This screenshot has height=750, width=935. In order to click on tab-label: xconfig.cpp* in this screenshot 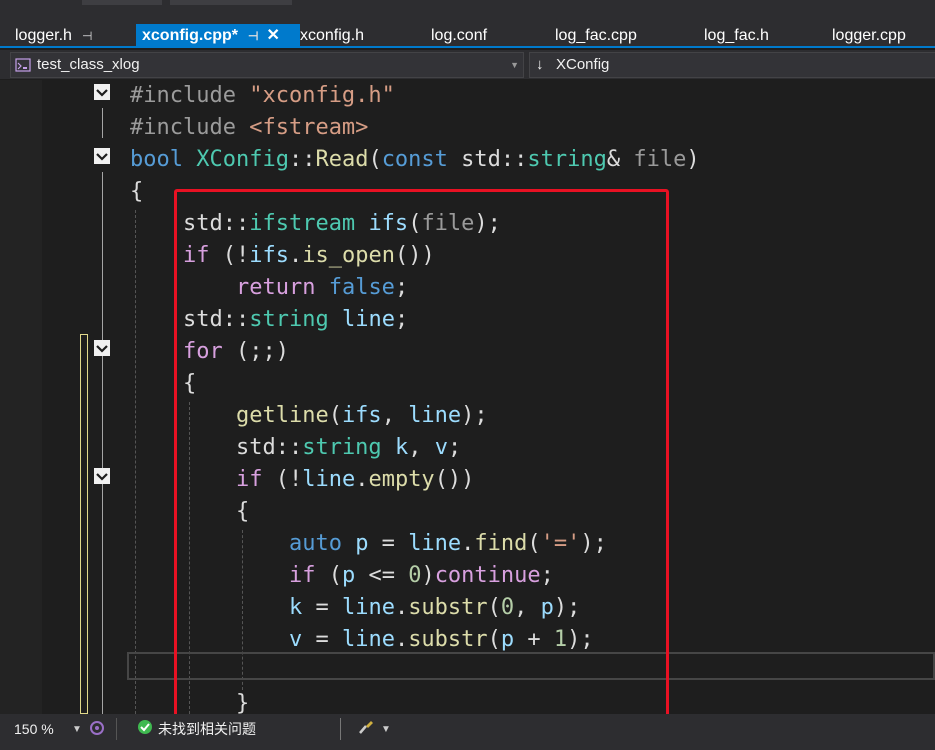, I will do `click(190, 35)`.